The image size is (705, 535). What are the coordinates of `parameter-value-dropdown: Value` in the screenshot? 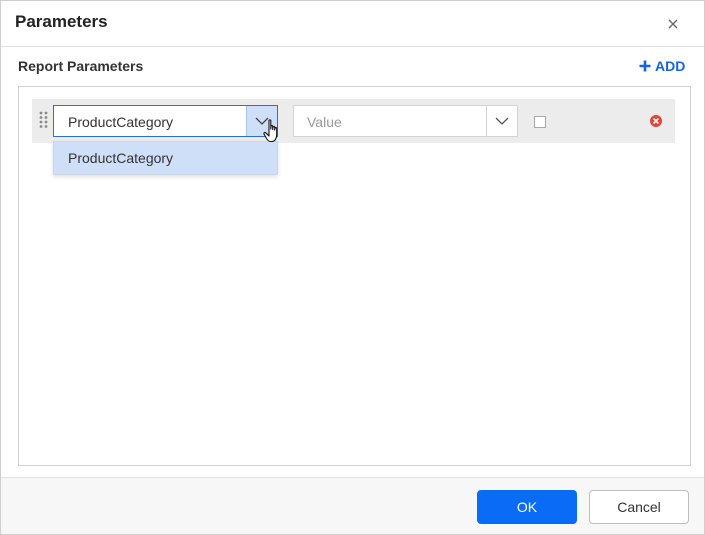 It's located at (405, 121).